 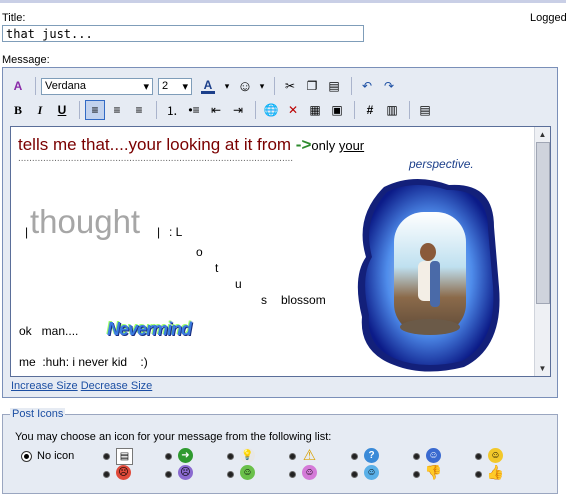 I want to click on smile-face-icon: ☺, so click(x=371, y=472).